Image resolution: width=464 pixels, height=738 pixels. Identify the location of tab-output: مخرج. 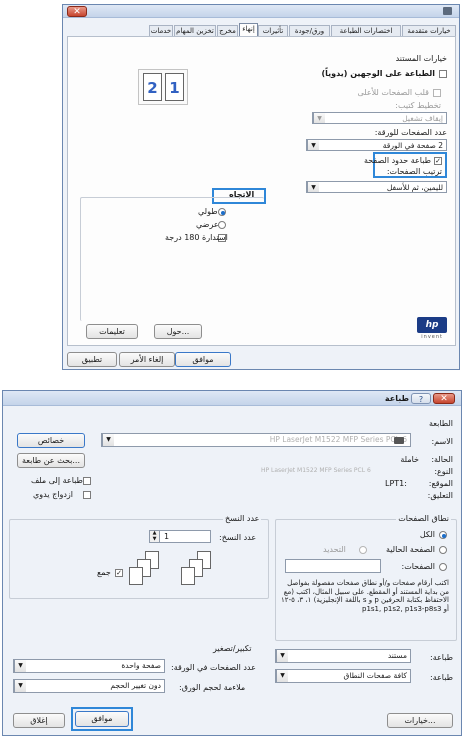
(227, 30).